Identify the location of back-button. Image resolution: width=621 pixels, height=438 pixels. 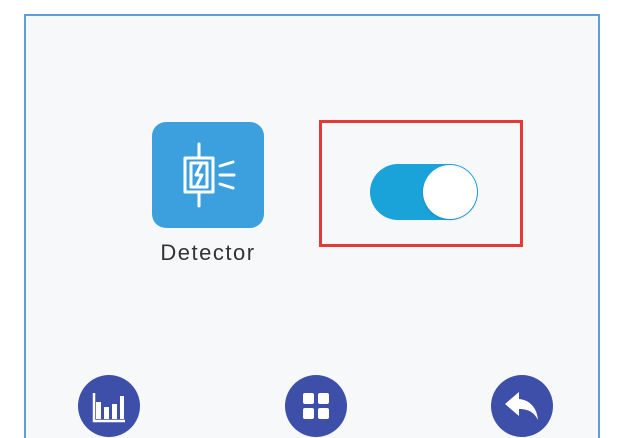
(522, 406).